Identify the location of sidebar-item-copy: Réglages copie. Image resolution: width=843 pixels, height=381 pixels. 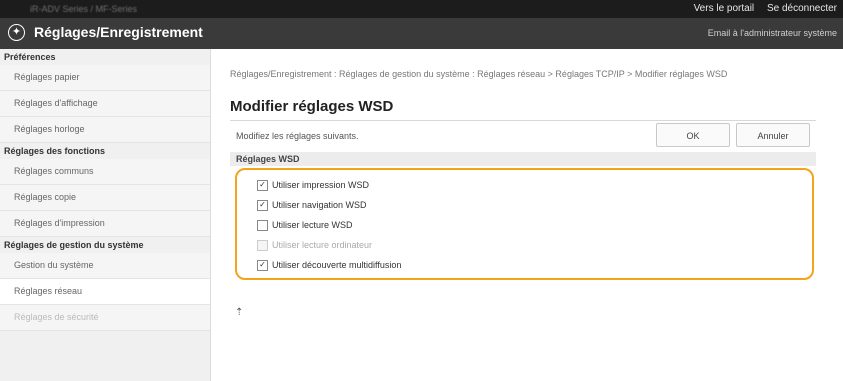
(105, 198).